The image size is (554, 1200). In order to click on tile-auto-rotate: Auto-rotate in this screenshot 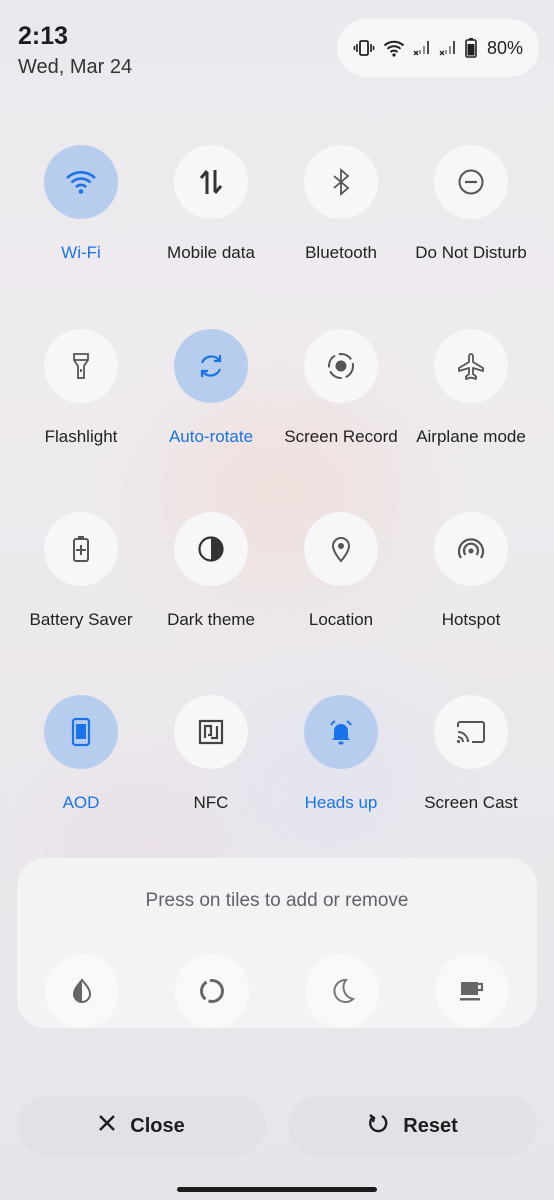, I will do `click(211, 388)`.